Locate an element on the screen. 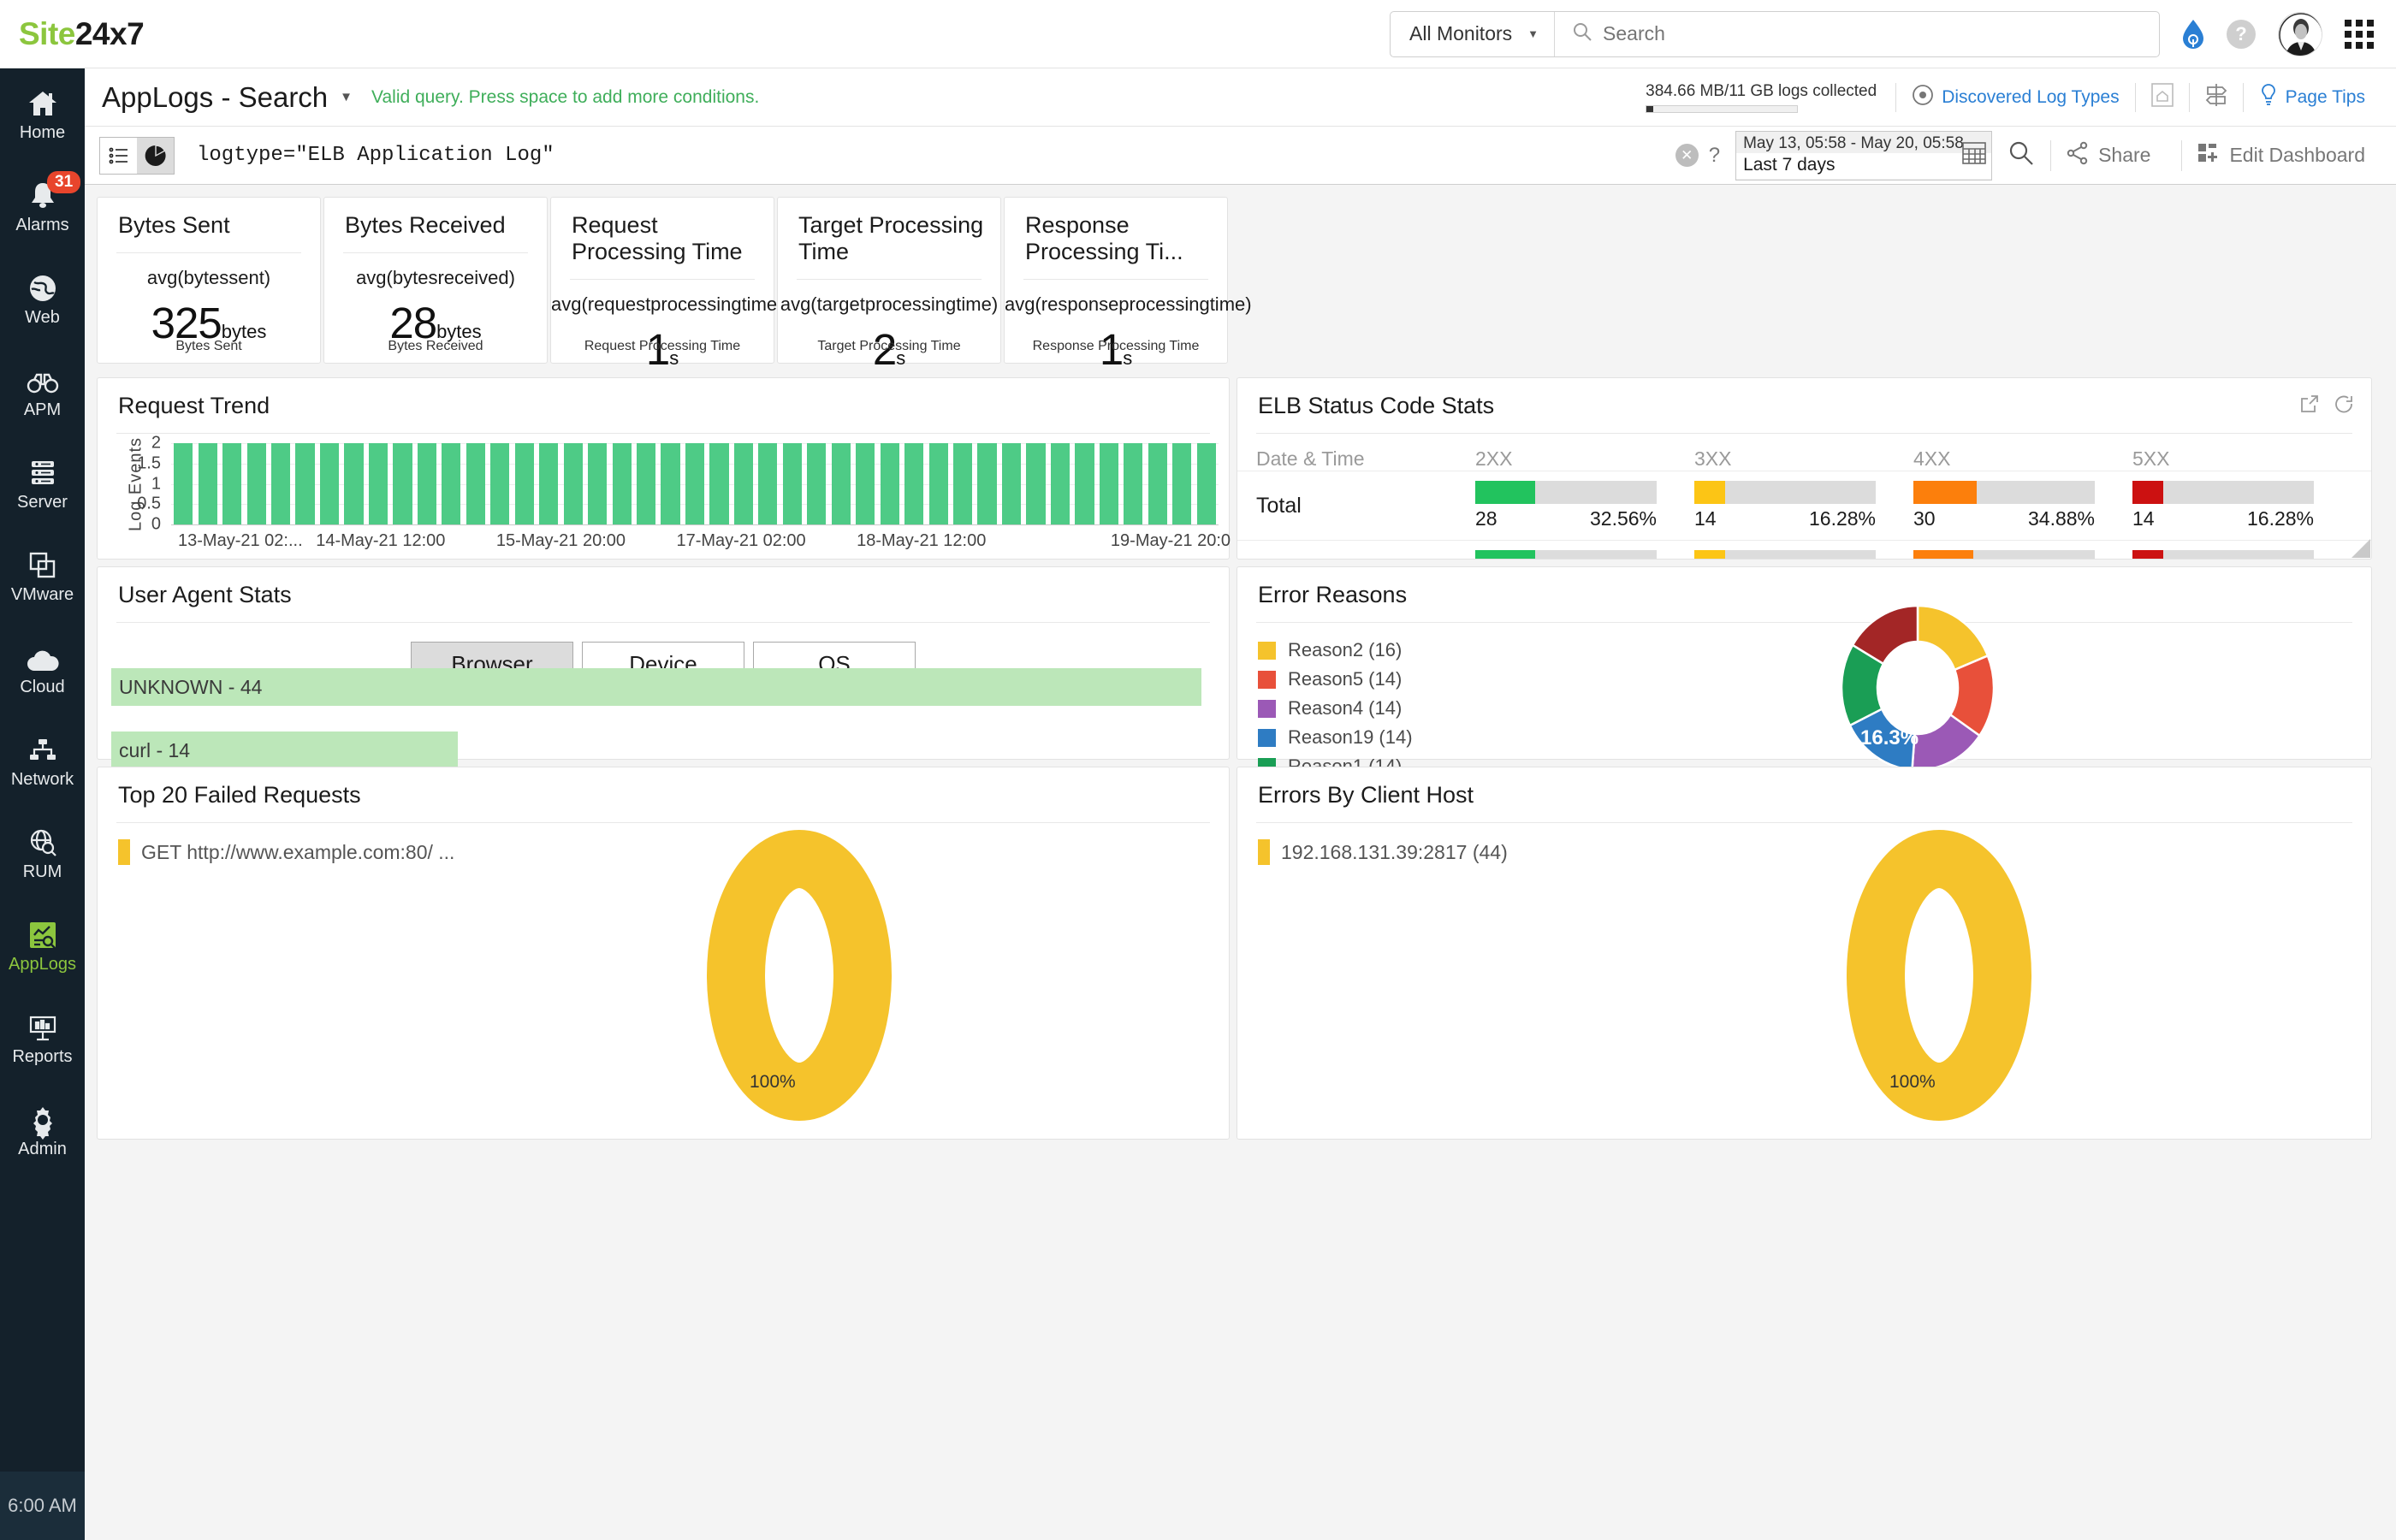 The height and width of the screenshot is (1540, 2396). resize-grip is located at coordinates (2361, 548).